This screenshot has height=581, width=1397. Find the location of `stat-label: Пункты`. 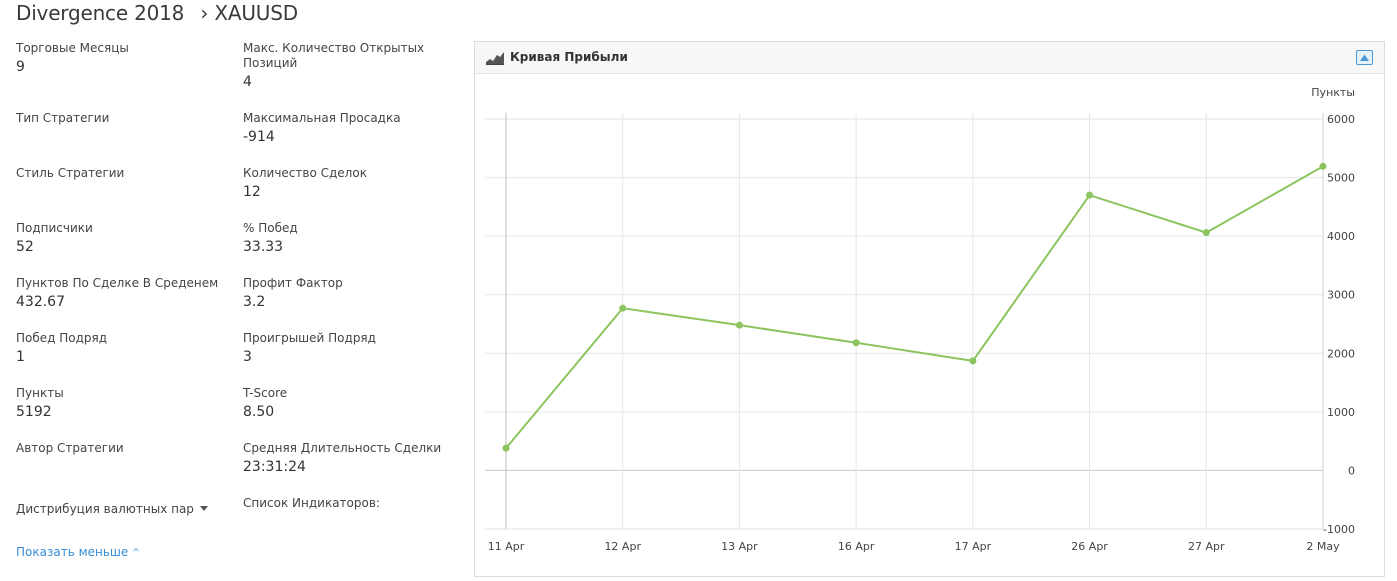

stat-label: Пункты is located at coordinates (40, 393).